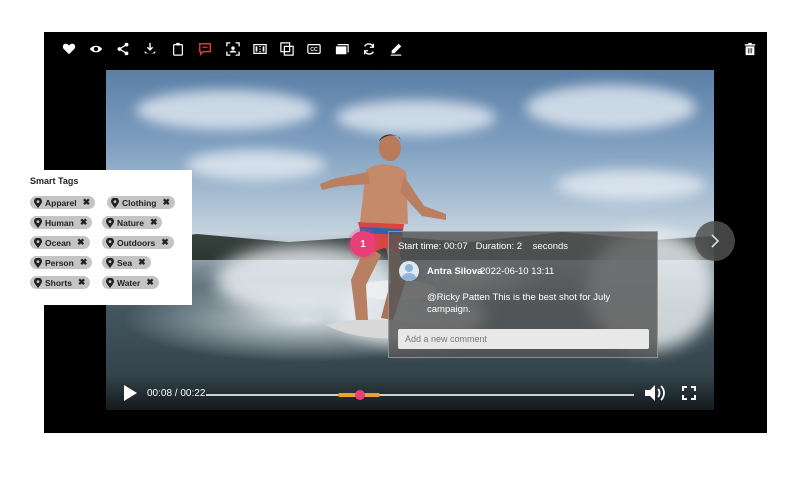 This screenshot has width=800, height=477. I want to click on refresh-icon, so click(369, 49).